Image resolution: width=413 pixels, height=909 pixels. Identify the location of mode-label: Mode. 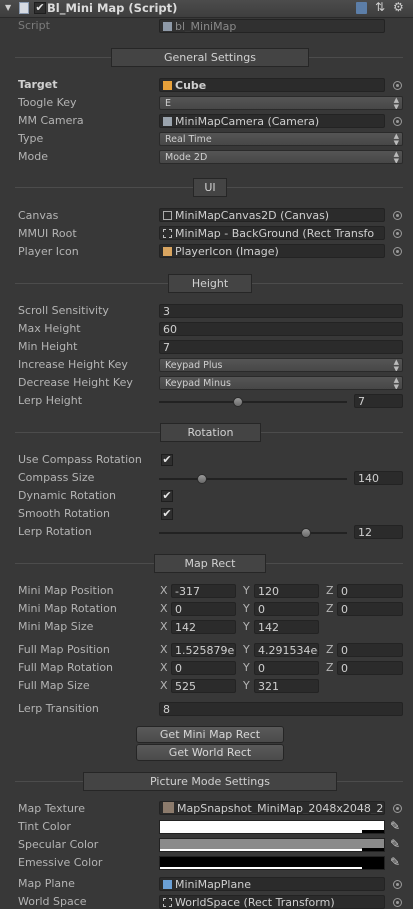
(33, 156).